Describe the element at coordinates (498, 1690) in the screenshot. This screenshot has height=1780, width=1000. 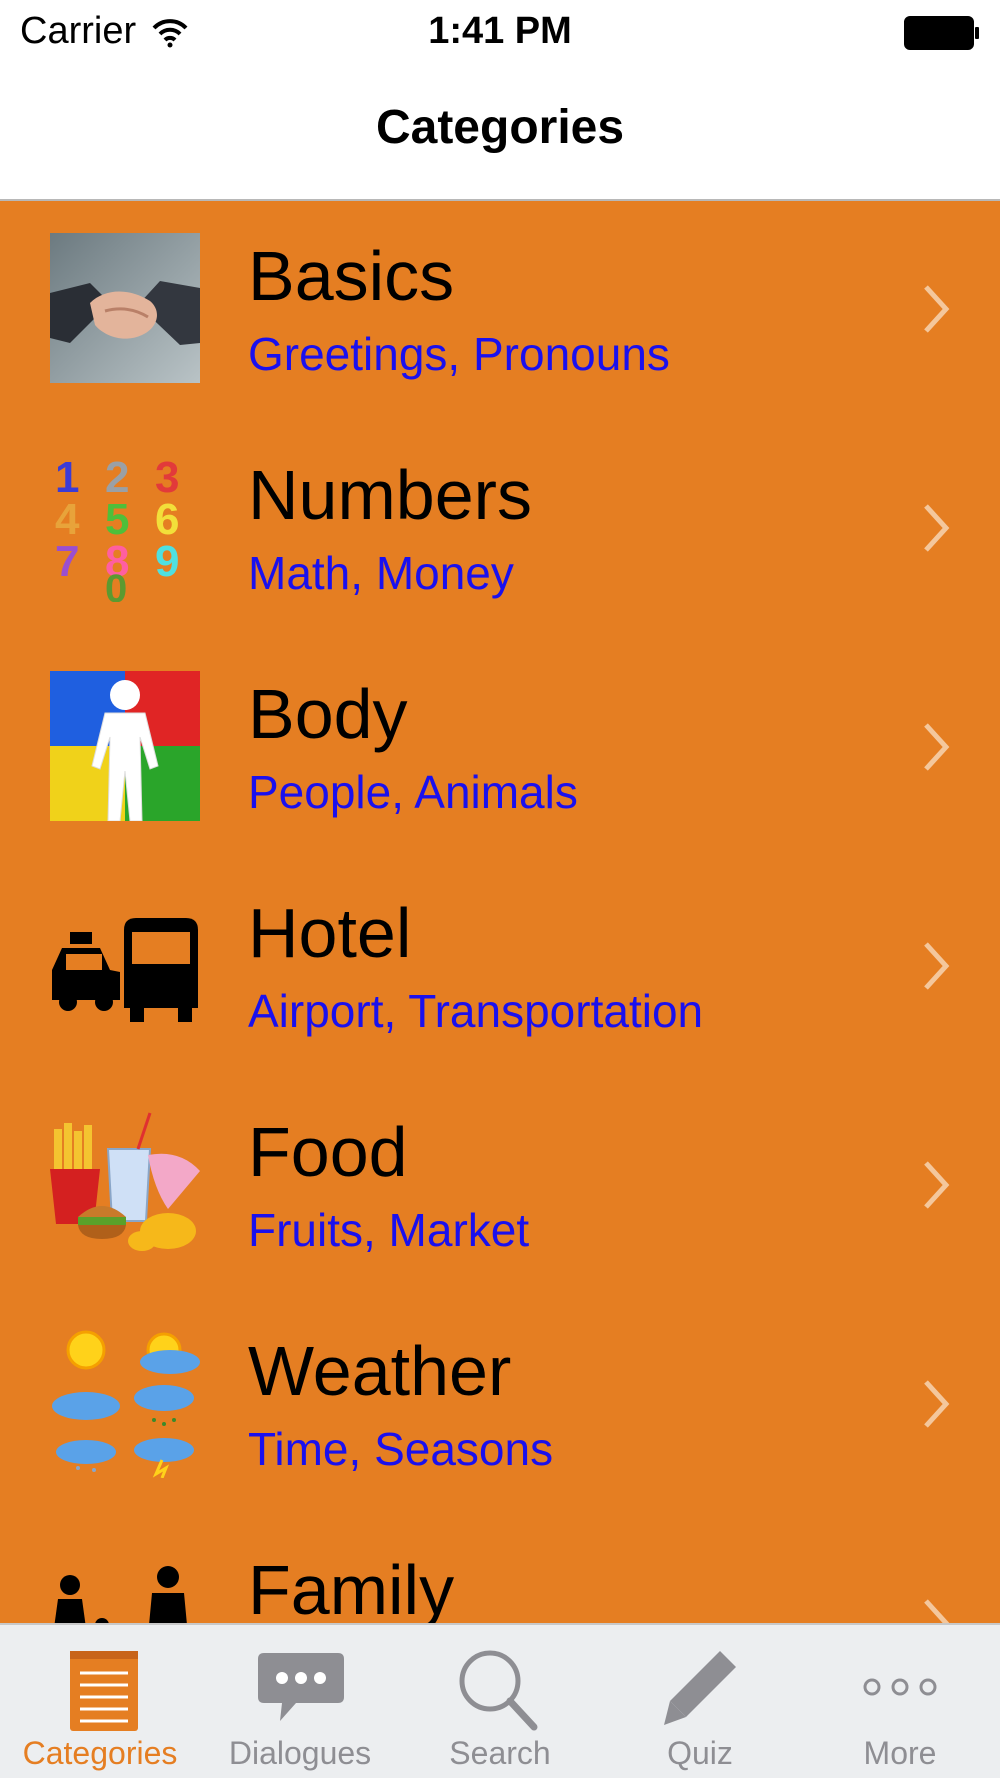
I see `magnifier-icon` at that location.